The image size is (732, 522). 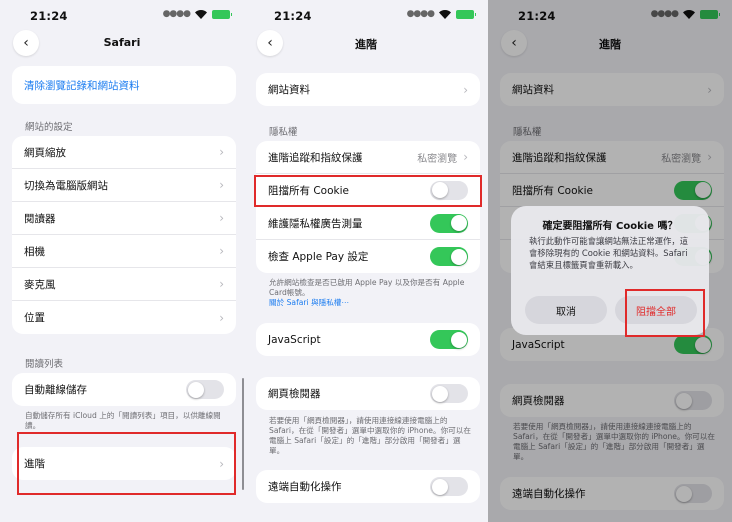 I want to click on cancel-button: 取消, so click(x=566, y=310).